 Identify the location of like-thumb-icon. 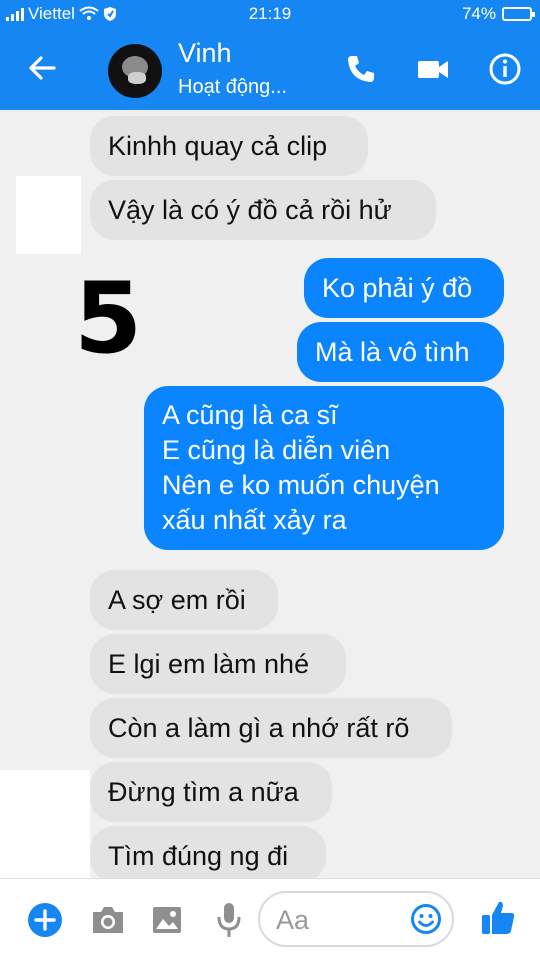
(498, 918).